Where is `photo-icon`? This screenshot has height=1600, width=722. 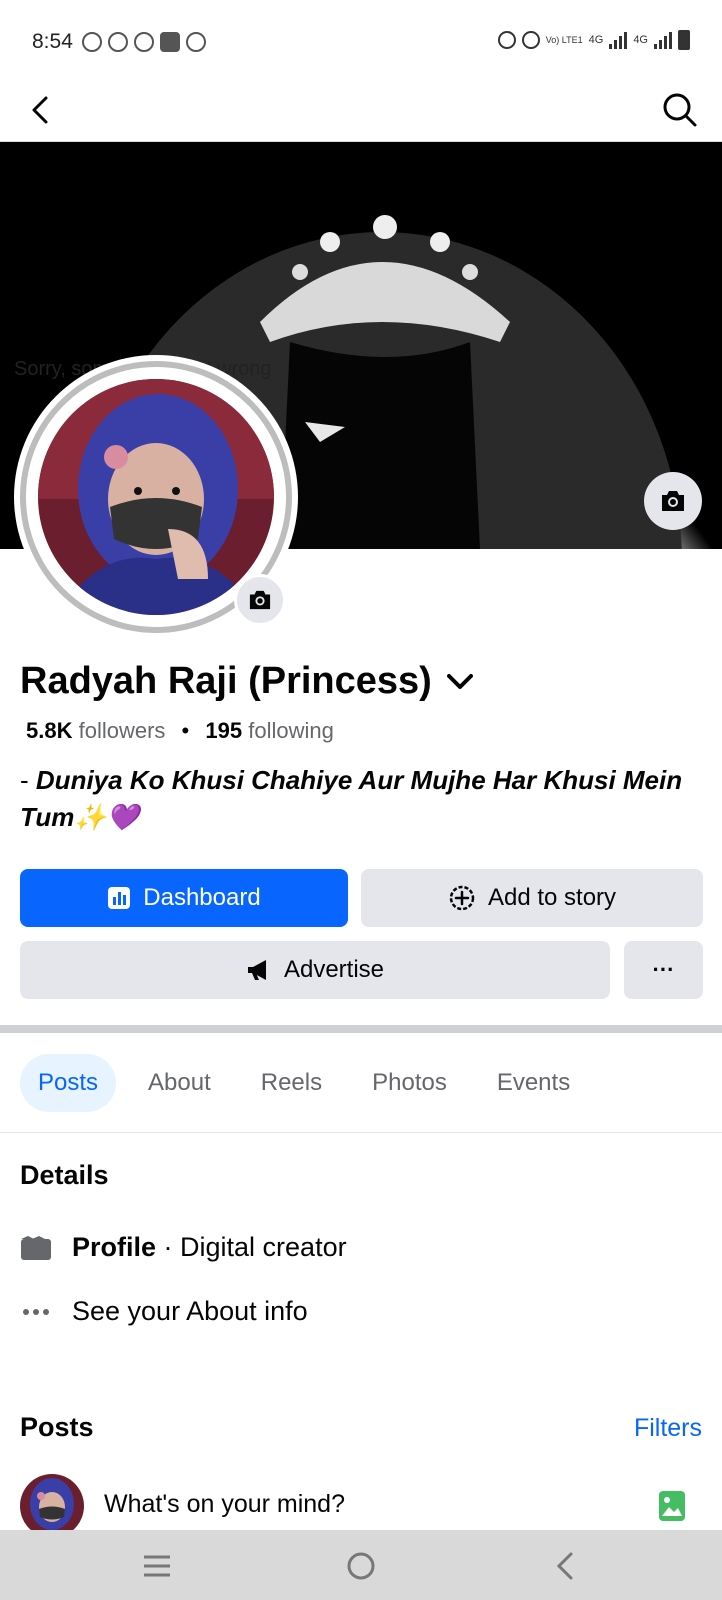 photo-icon is located at coordinates (672, 1506).